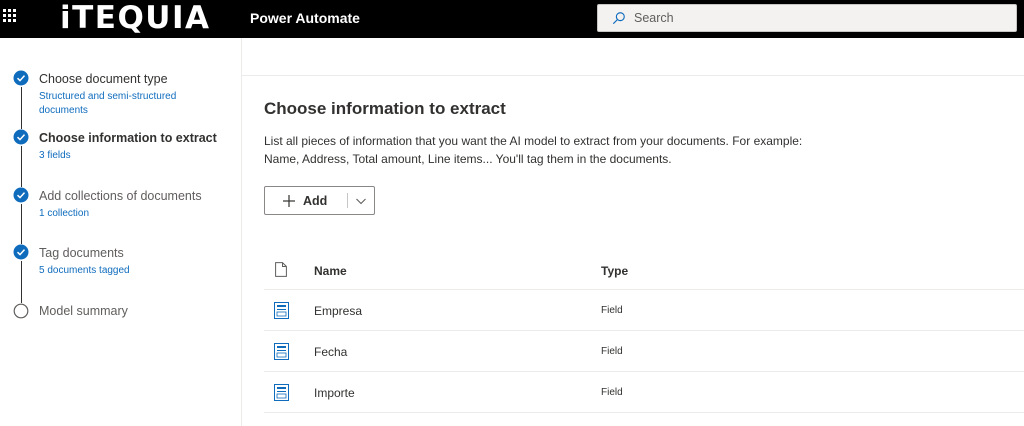 Image resolution: width=1024 pixels, height=426 pixels. Describe the element at coordinates (512, 19) in the screenshot. I see `top-bar: iTEQUIA Power Automate` at that location.